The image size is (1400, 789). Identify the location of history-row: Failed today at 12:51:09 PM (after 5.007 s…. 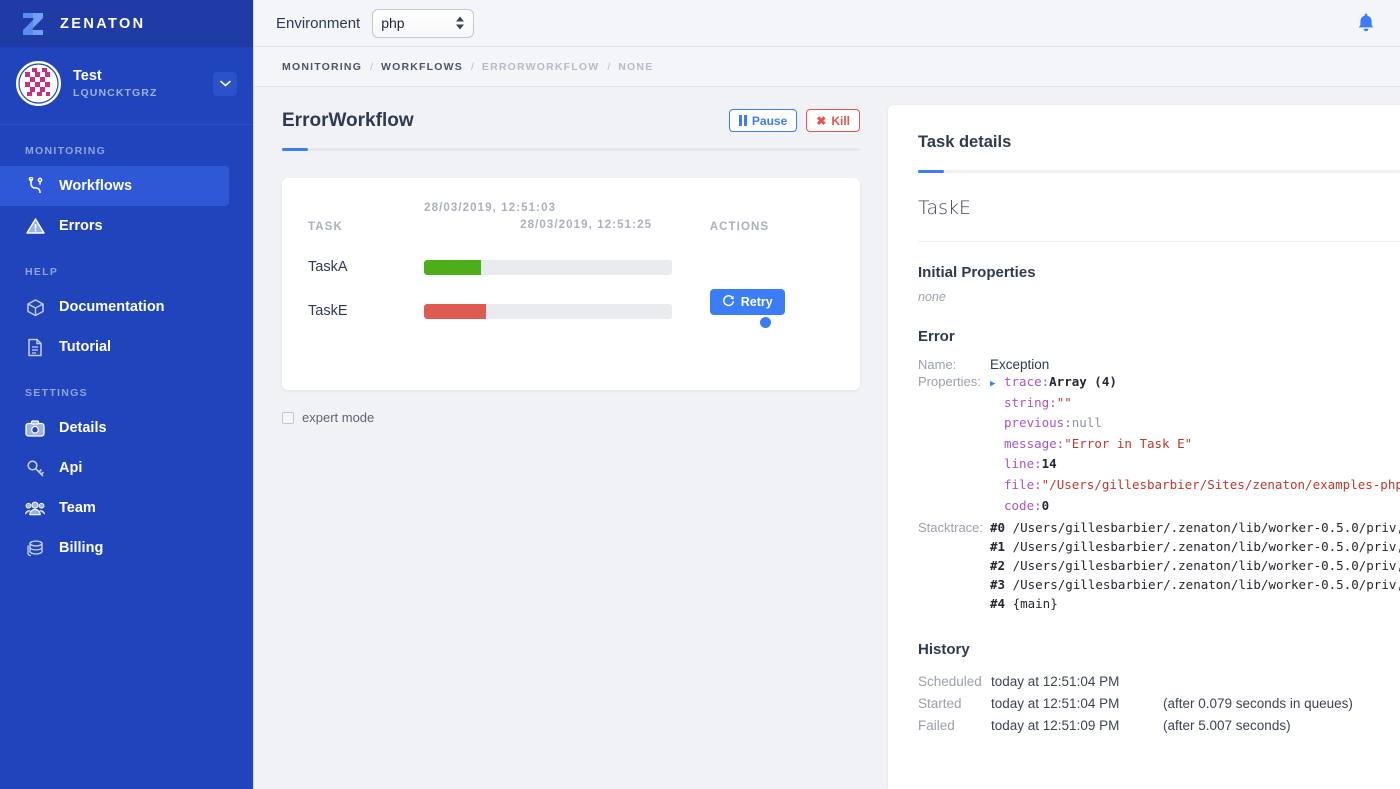
(1159, 725).